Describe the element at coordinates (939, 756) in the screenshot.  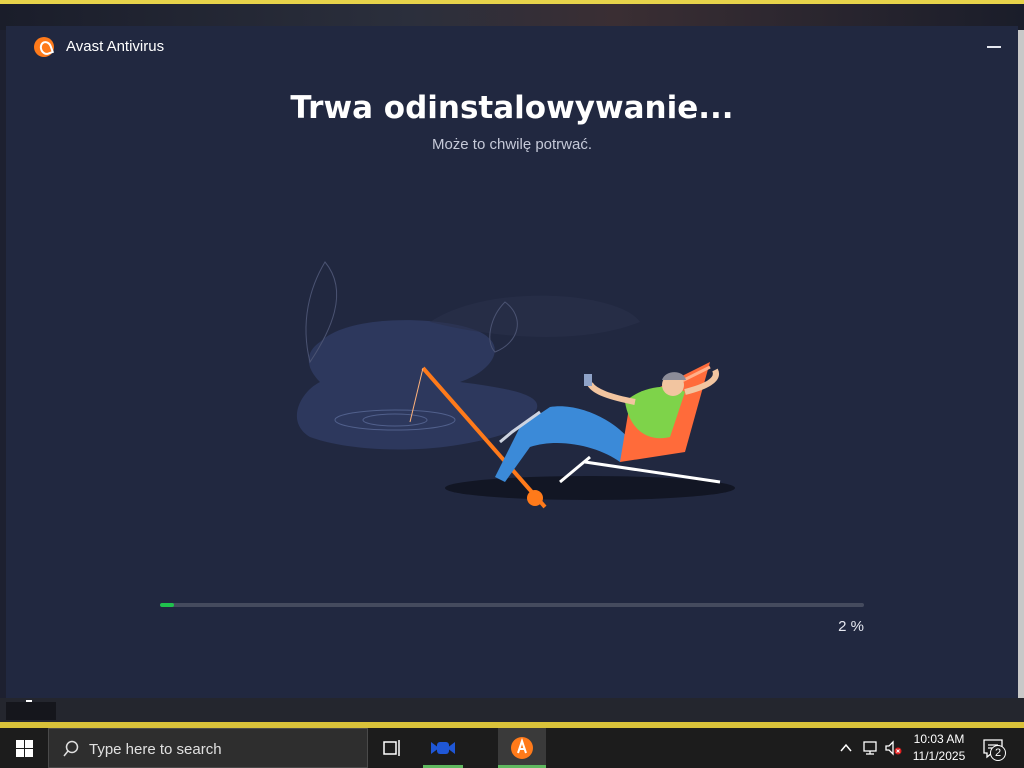
I see `clock-date: 11/1/2025` at that location.